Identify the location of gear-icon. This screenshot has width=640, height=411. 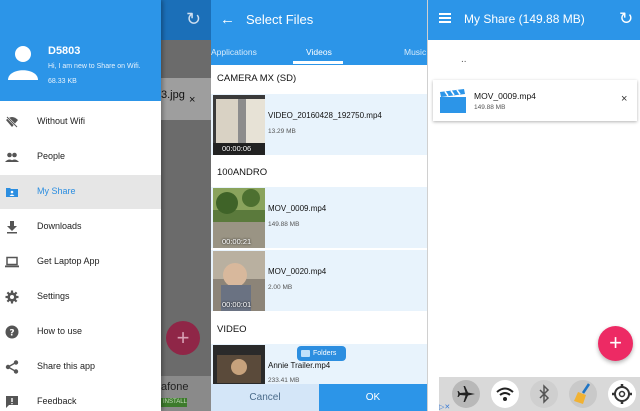
(12, 297).